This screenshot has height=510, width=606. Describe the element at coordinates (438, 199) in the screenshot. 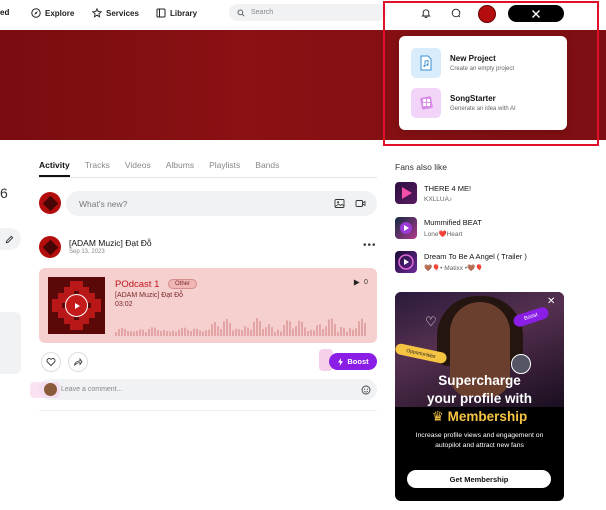

I see `fan-artist-name: KXLLUA♪` at that location.